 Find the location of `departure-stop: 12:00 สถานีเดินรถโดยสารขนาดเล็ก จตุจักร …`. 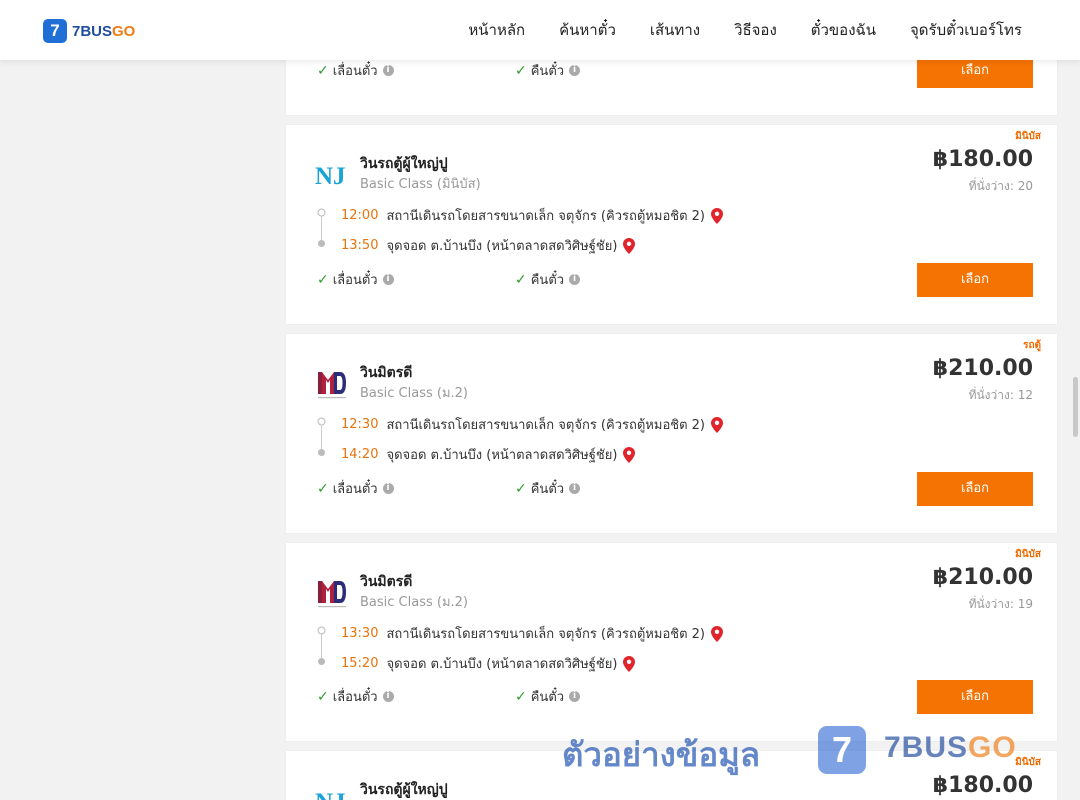

departure-stop: 12:00 สถานีเดินรถโดยสารขนาดเล็ก จตุจักร … is located at coordinates (532, 215).